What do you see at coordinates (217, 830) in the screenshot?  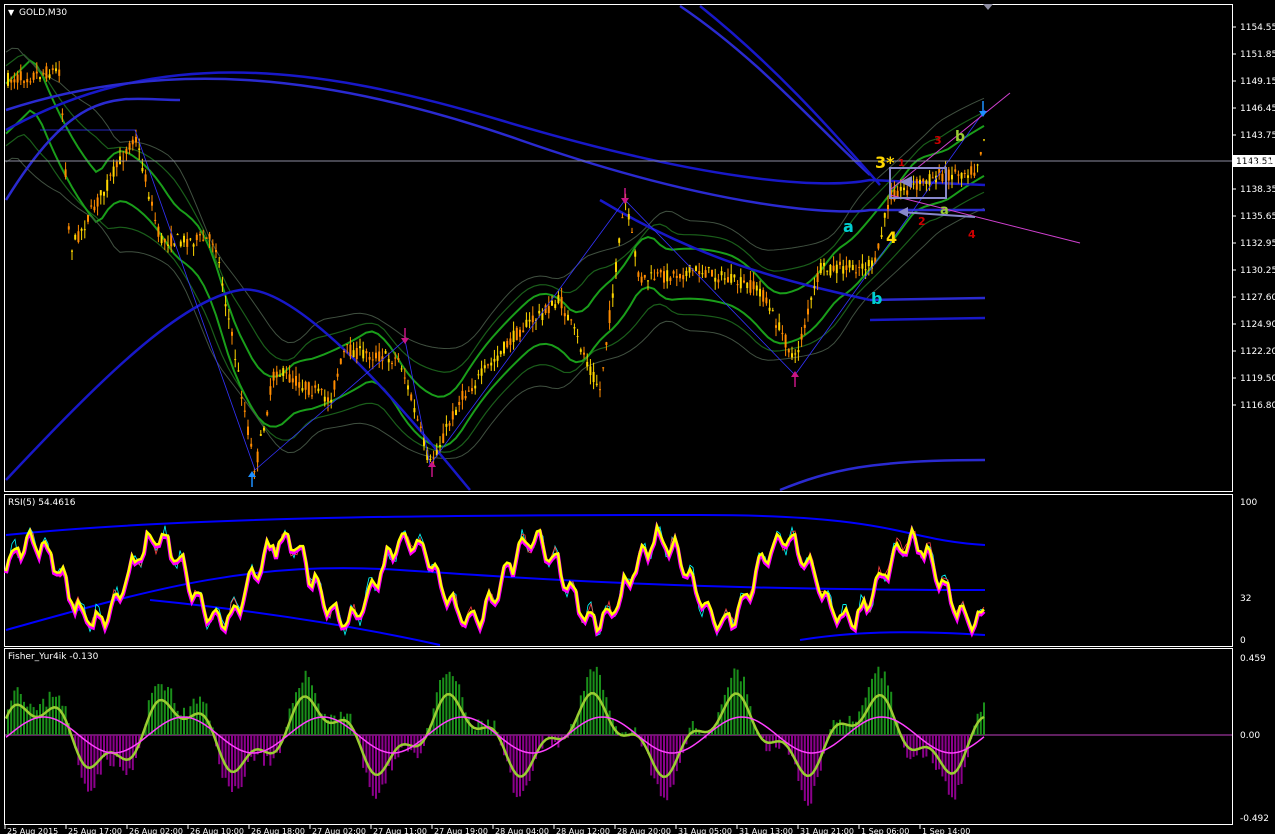 I see `time-tick-label: 26 Aug 10:00` at bounding box center [217, 830].